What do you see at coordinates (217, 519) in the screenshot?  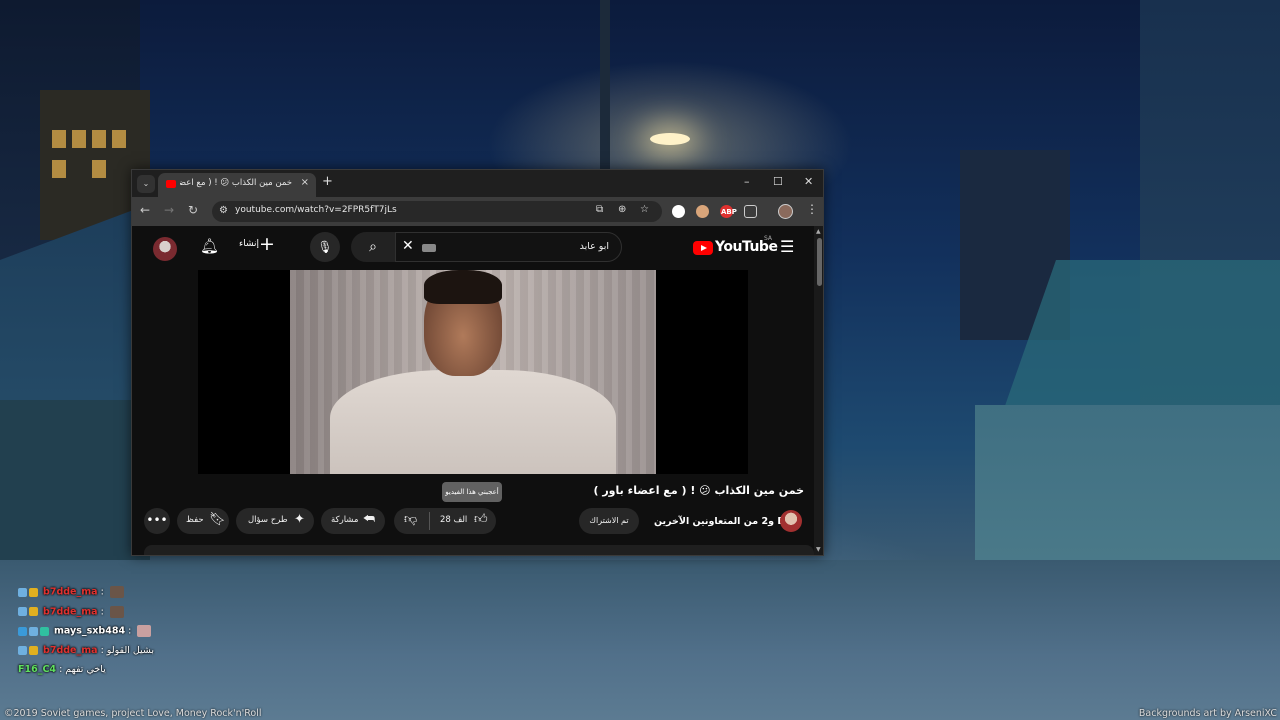 I see `bookmark-icon: 🔖︎` at bounding box center [217, 519].